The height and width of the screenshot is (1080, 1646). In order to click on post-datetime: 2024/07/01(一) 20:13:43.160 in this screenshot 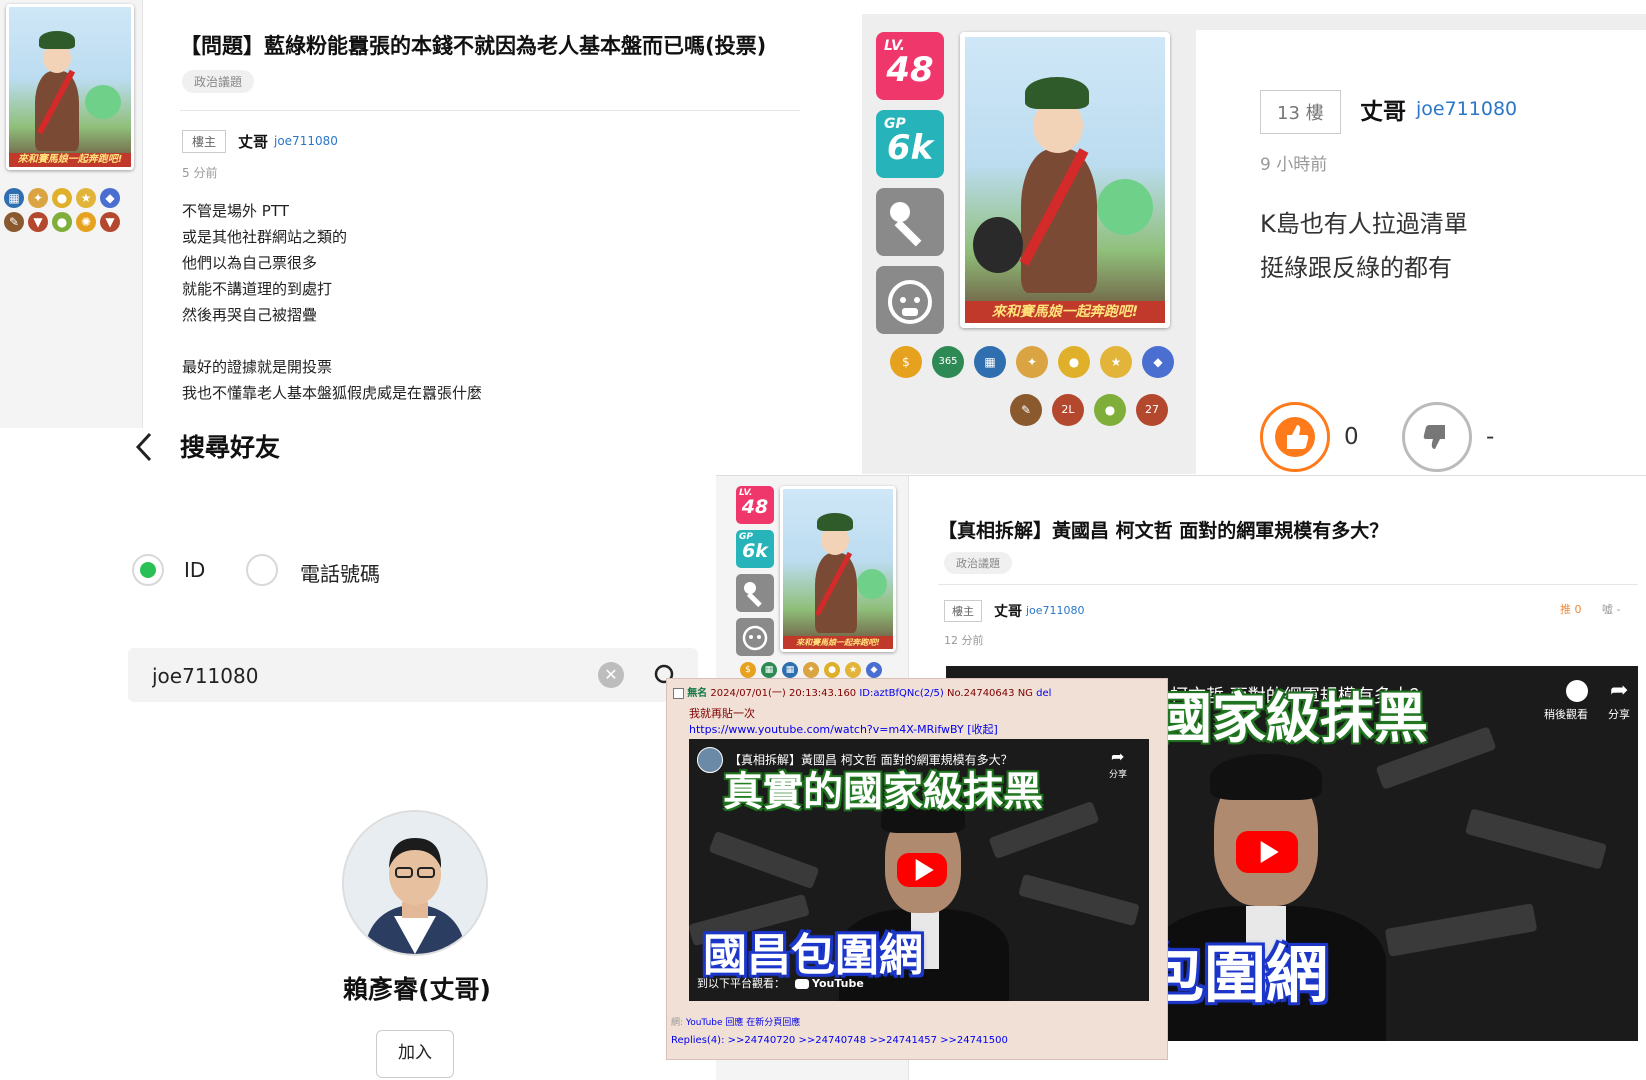, I will do `click(783, 693)`.